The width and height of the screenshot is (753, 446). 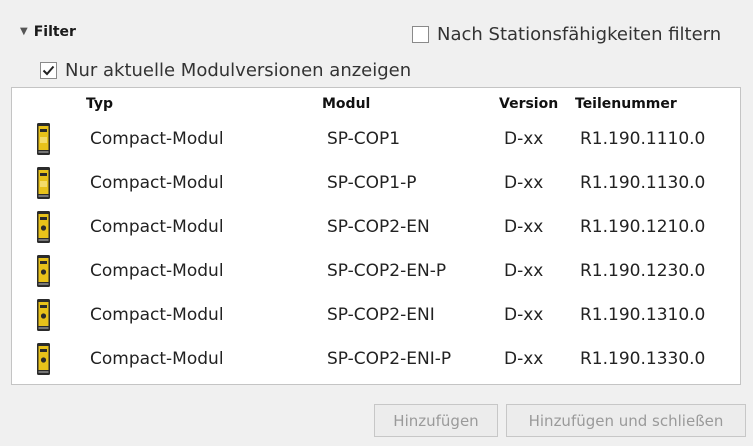 I want to click on table-row: Compact-Modul SP-COP2-EN D-xx R1.190.1210.0, so click(x=376, y=227).